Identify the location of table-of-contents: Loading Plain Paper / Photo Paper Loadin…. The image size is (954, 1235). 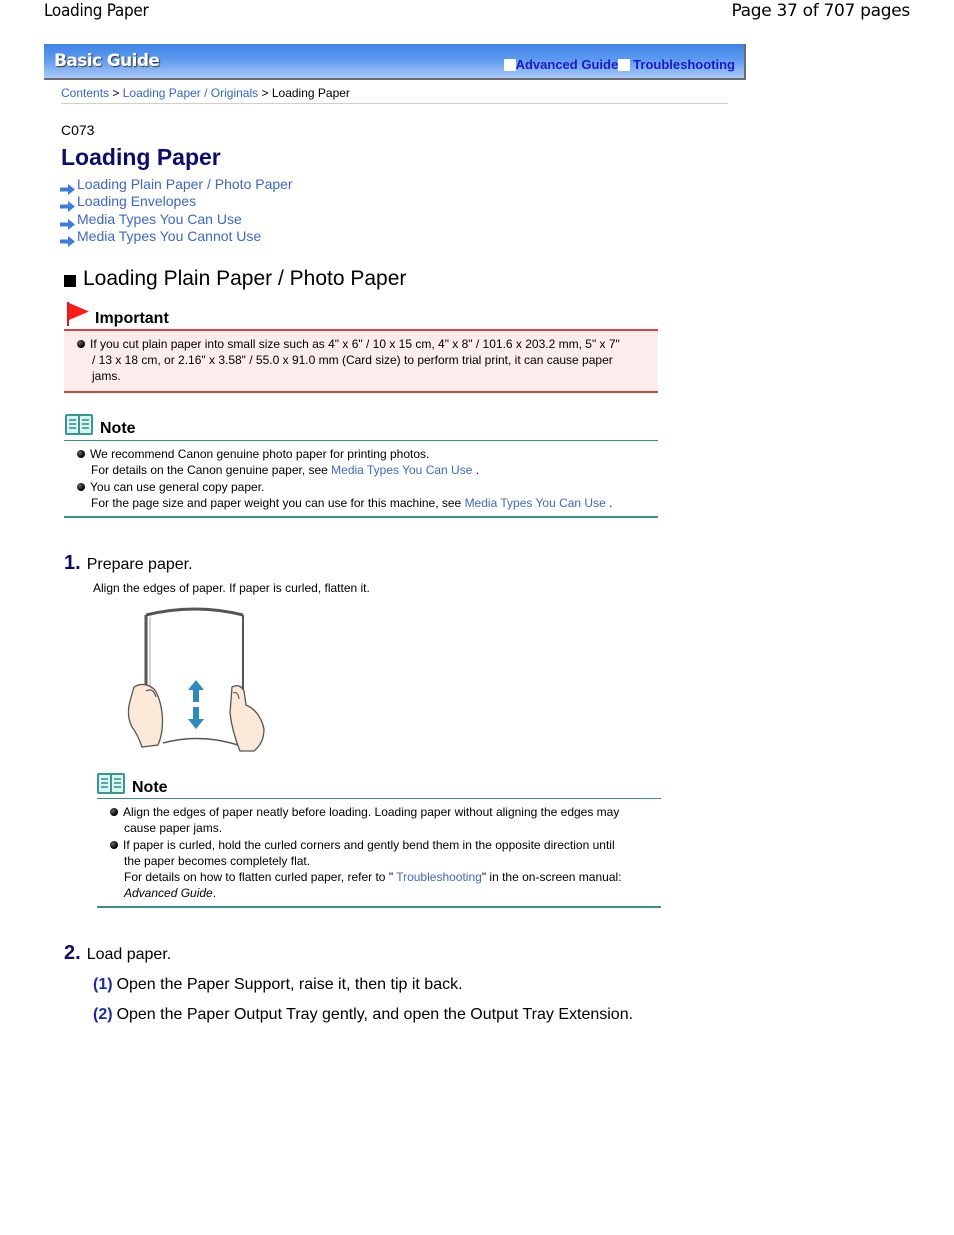
(176, 210).